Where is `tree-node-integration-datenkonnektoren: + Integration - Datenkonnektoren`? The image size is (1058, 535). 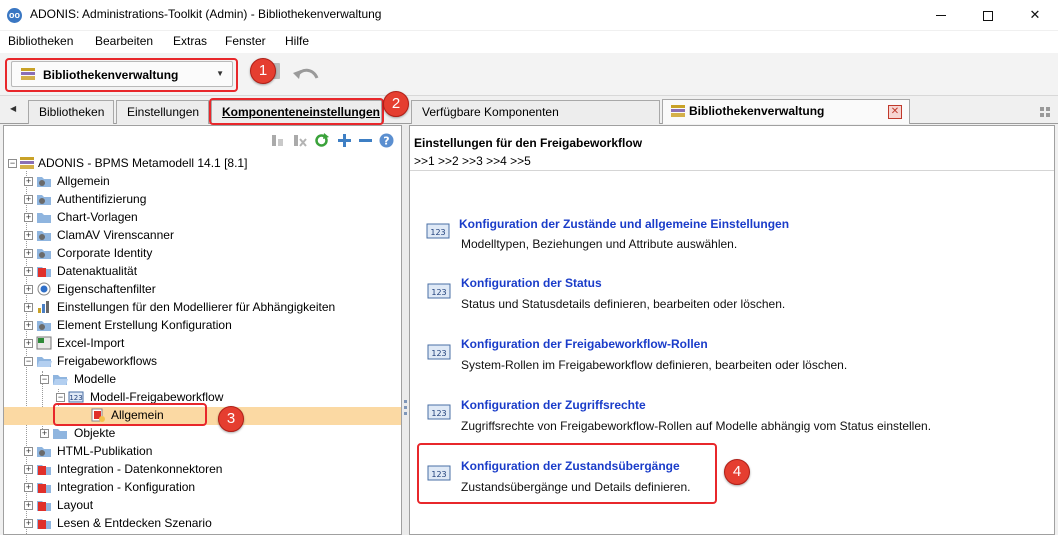
tree-node-integration-datenkonnektoren: + Integration - Datenkonnektoren is located at coordinates (202, 469).